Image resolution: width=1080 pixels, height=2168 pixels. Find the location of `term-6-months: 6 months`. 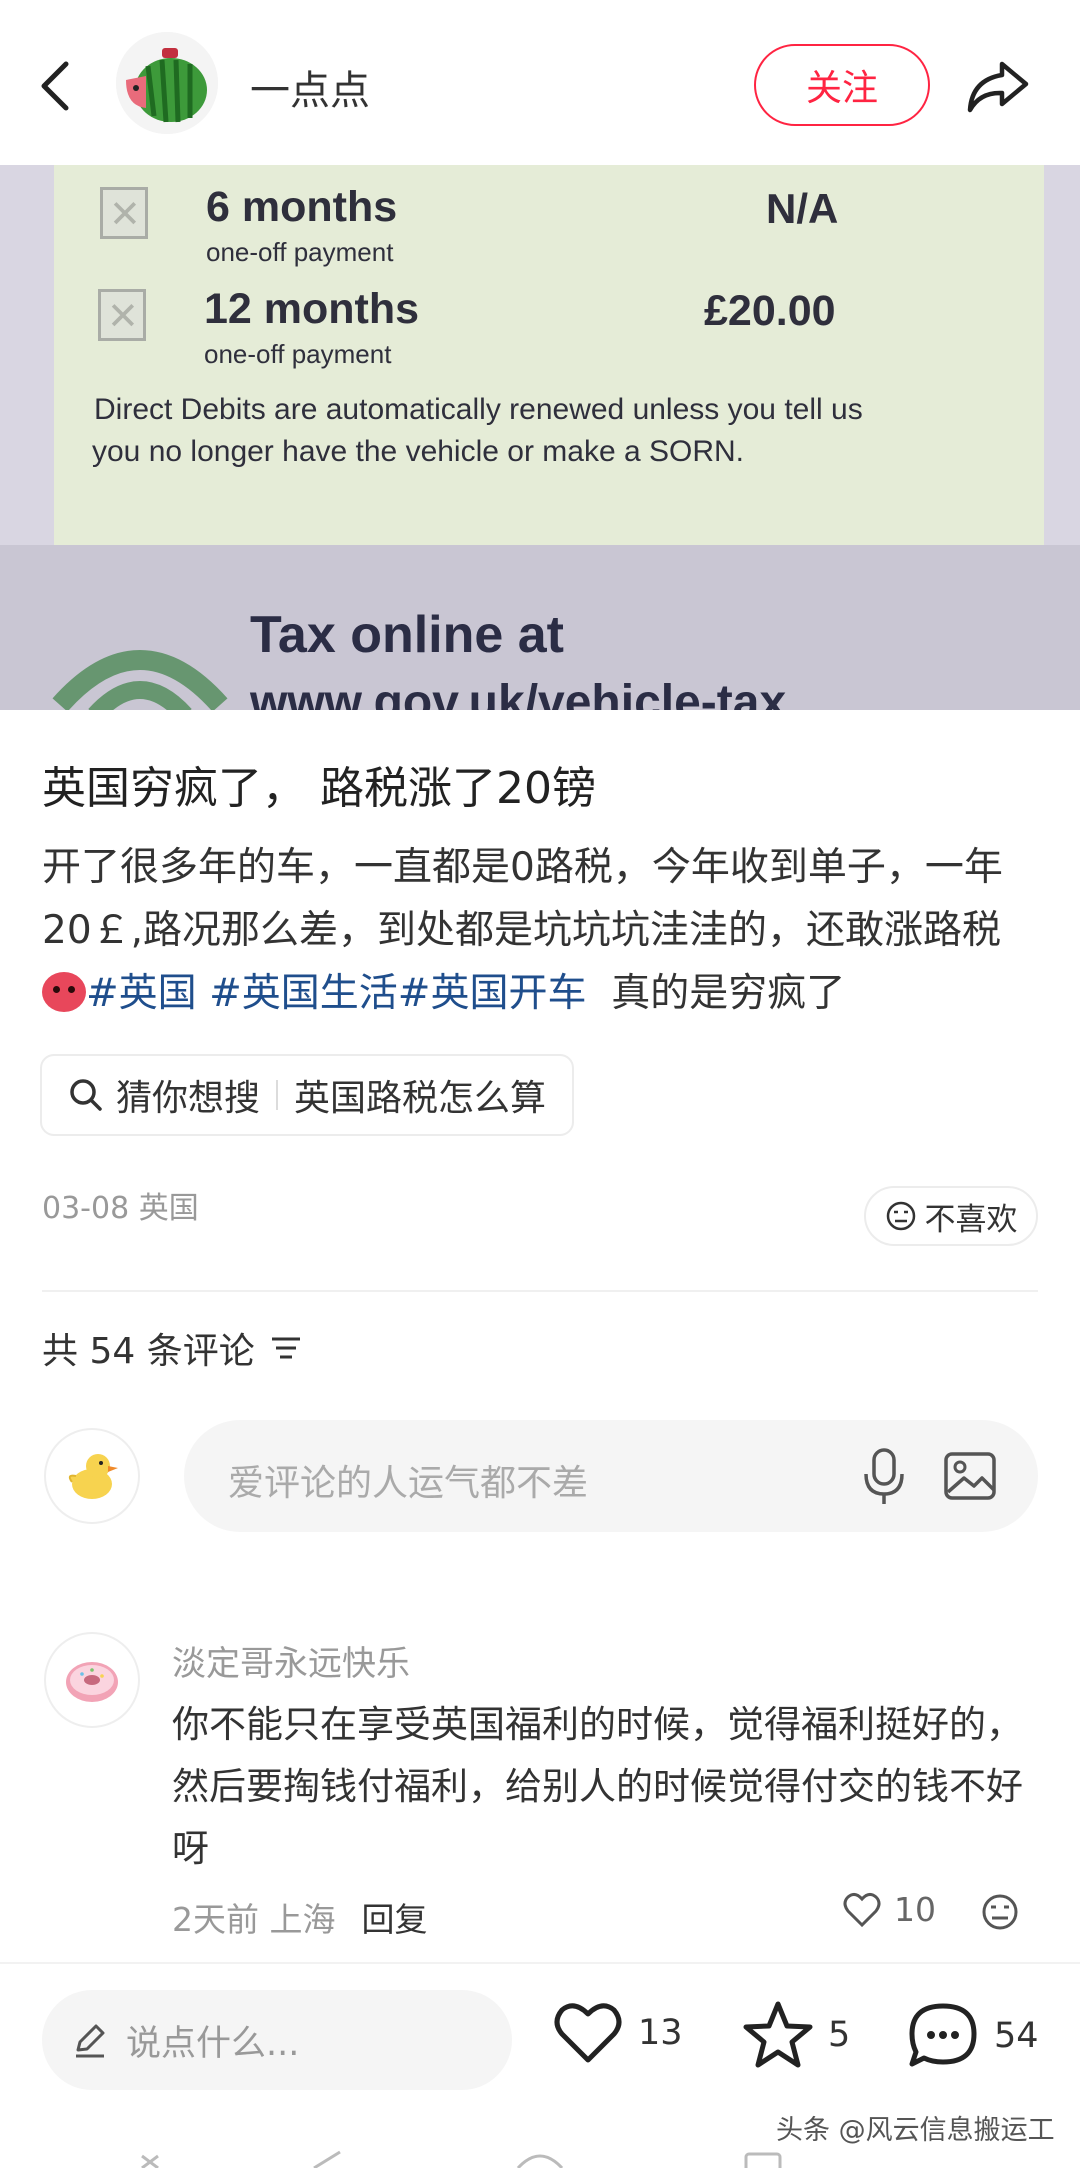

term-6-months: 6 months is located at coordinates (302, 207).